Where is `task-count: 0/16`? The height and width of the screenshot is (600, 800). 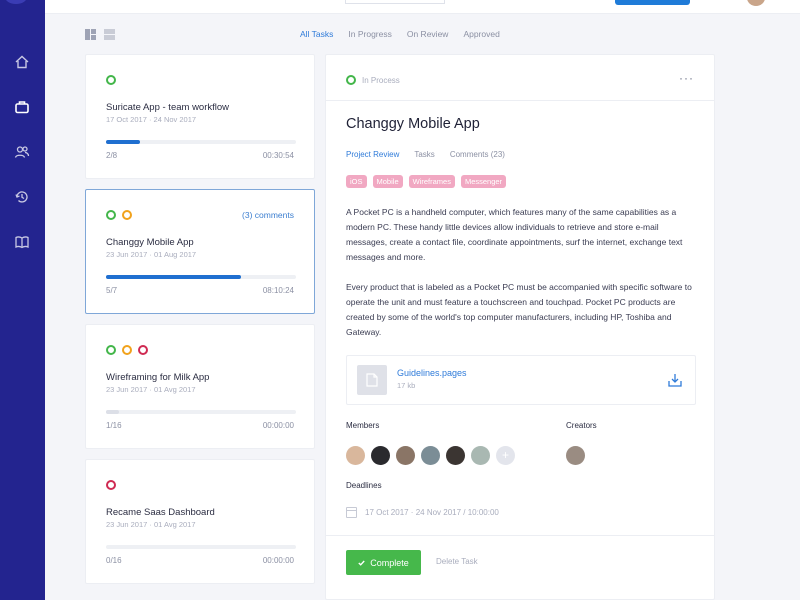 task-count: 0/16 is located at coordinates (114, 560).